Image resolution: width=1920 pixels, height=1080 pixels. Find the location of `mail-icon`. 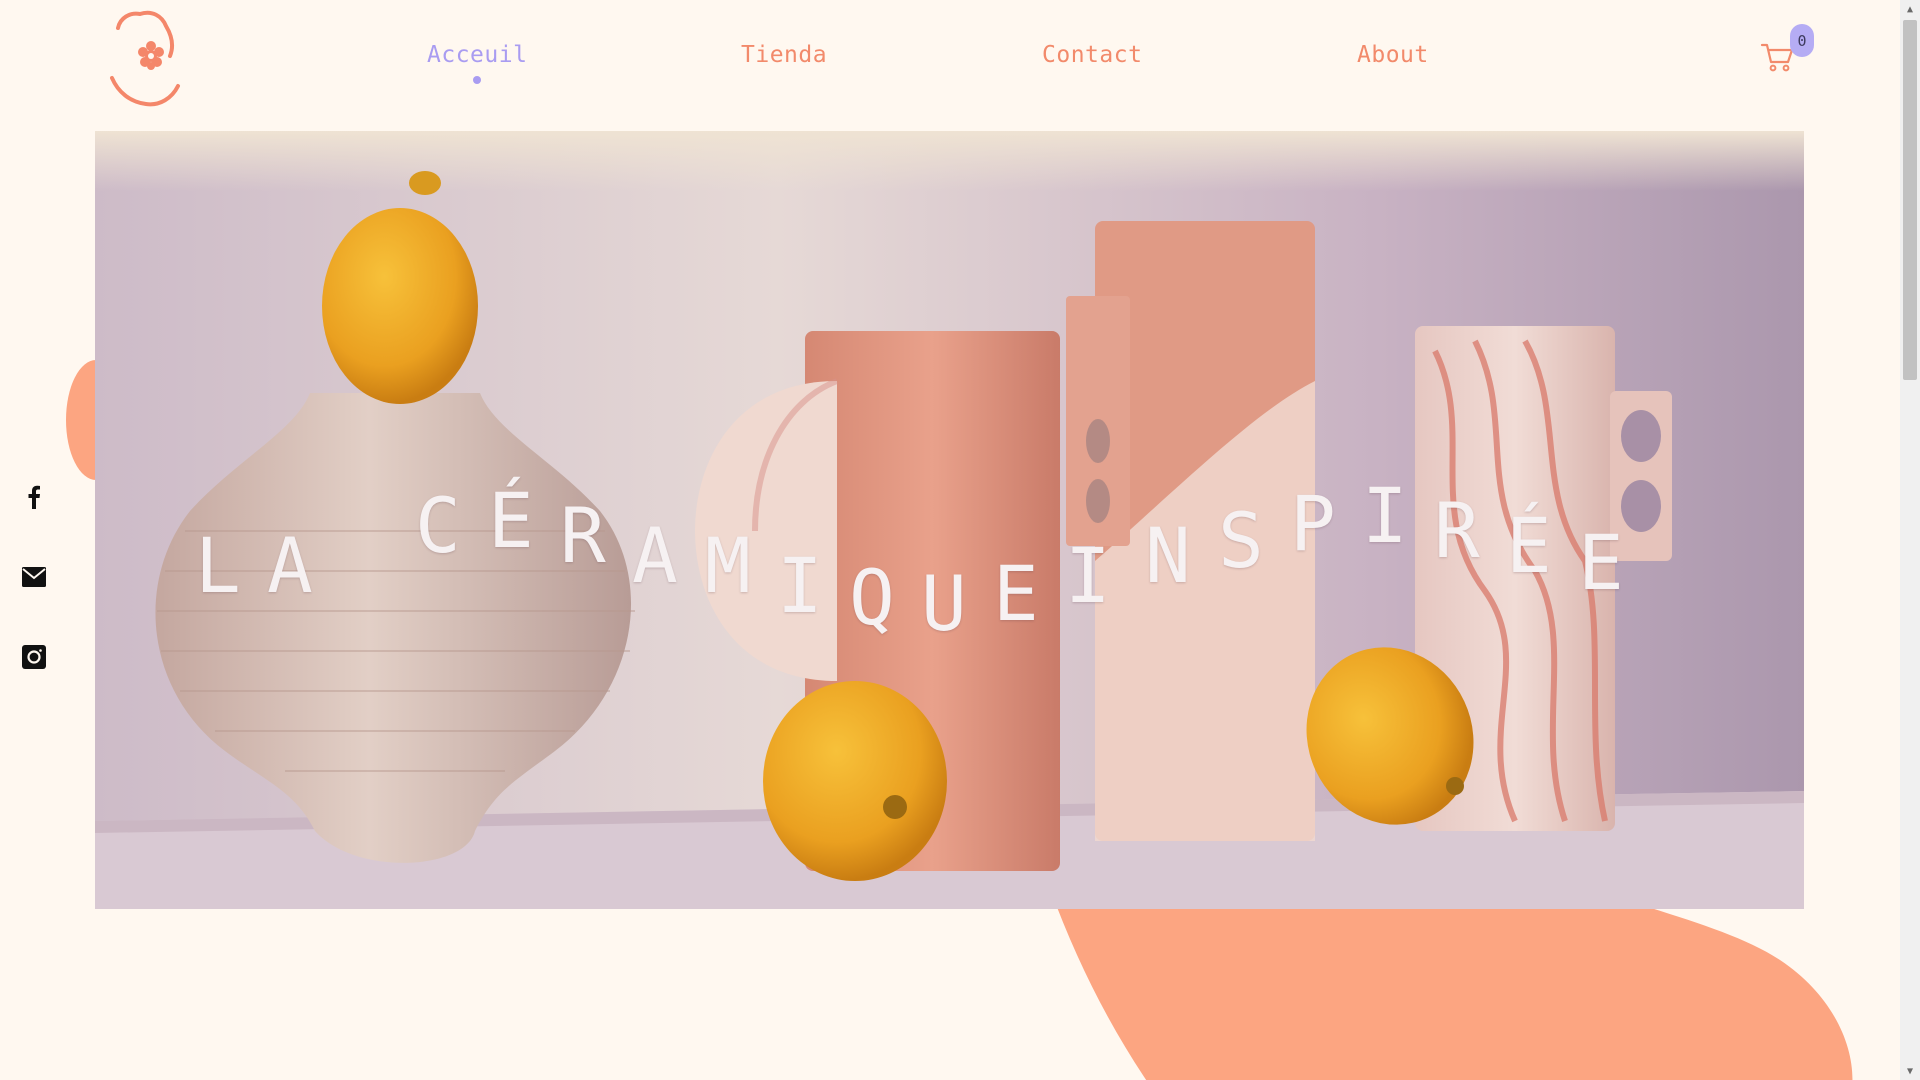

mail-icon is located at coordinates (34, 577).